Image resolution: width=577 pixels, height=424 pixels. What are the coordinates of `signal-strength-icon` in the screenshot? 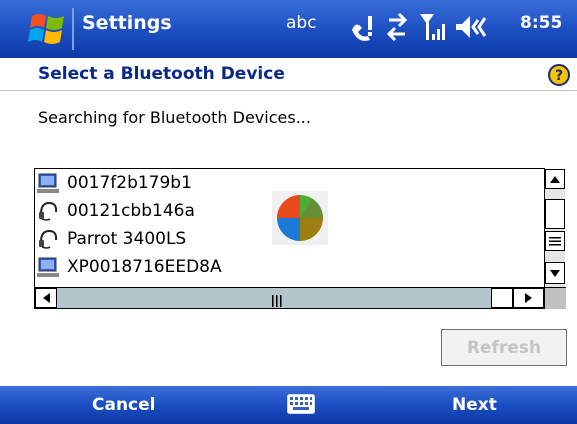 It's located at (433, 27).